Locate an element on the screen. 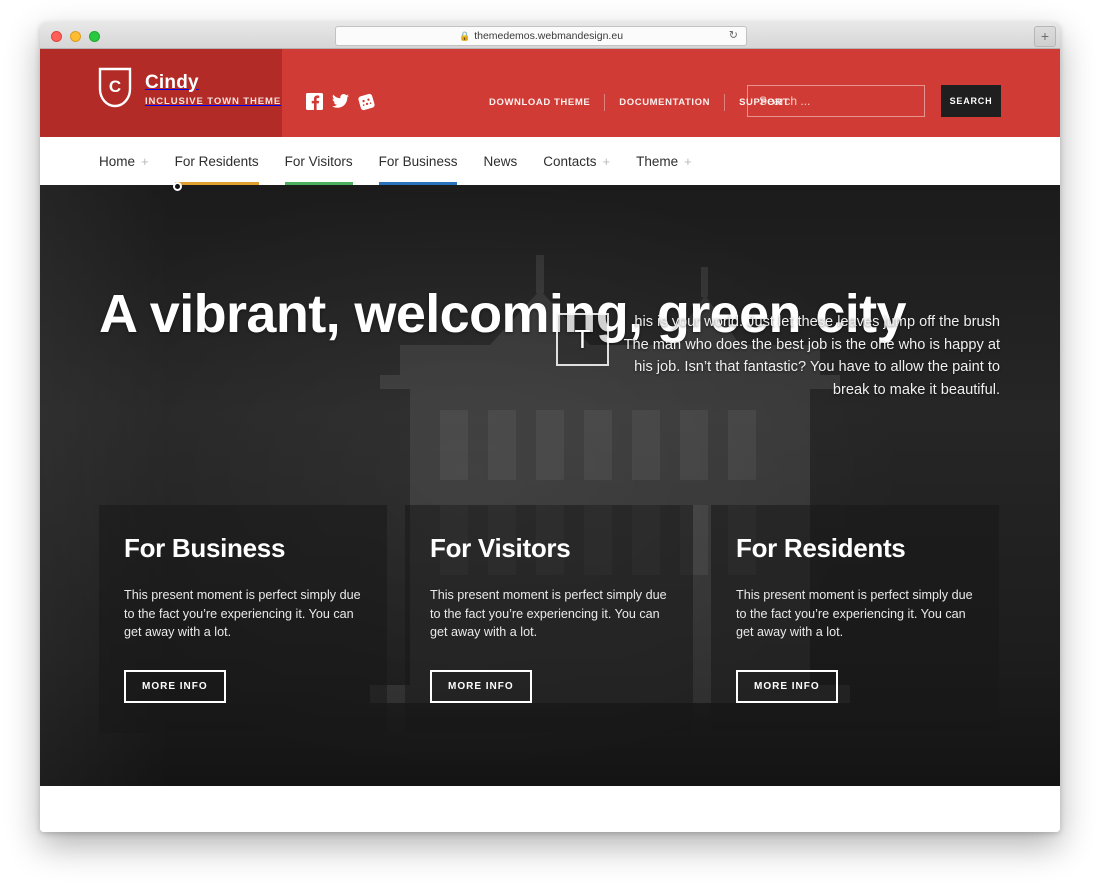 This screenshot has width=1100, height=891. shield-logo-icon: C is located at coordinates (115, 90).